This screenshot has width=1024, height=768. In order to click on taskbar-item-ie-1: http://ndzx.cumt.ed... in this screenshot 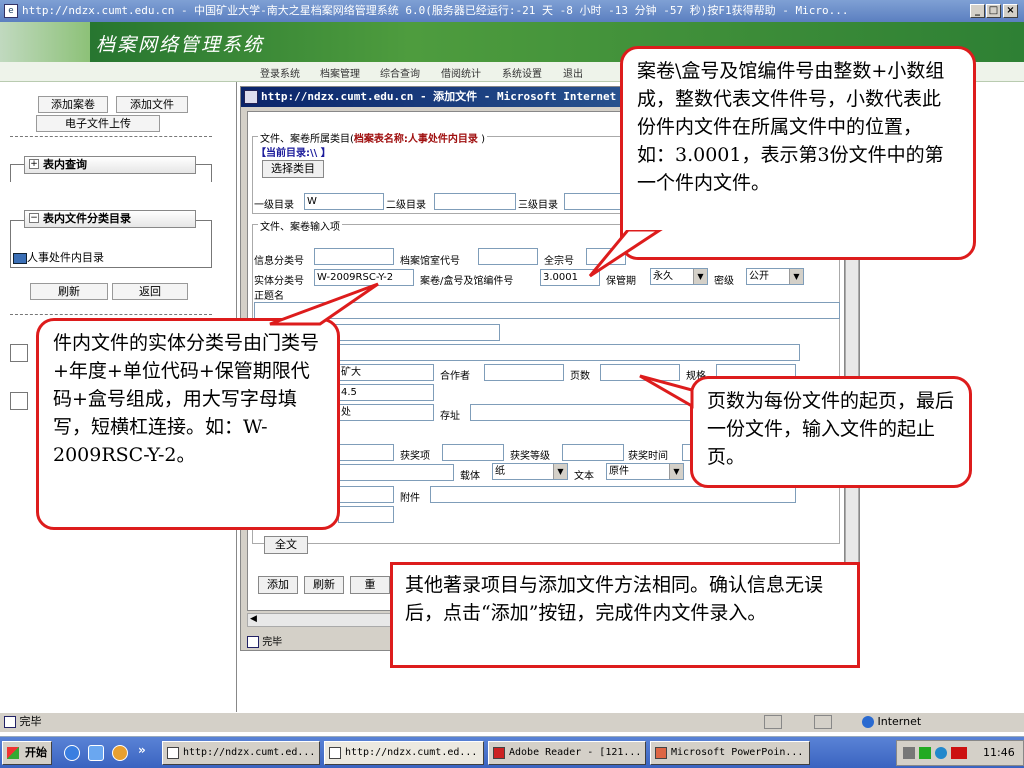, I will do `click(241, 753)`.